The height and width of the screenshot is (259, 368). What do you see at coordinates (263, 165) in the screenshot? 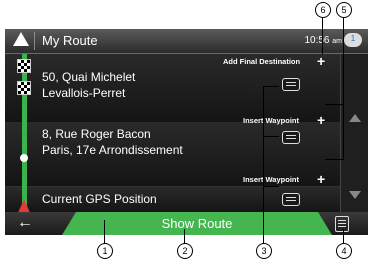
I see `callout-3-leader` at bounding box center [263, 165].